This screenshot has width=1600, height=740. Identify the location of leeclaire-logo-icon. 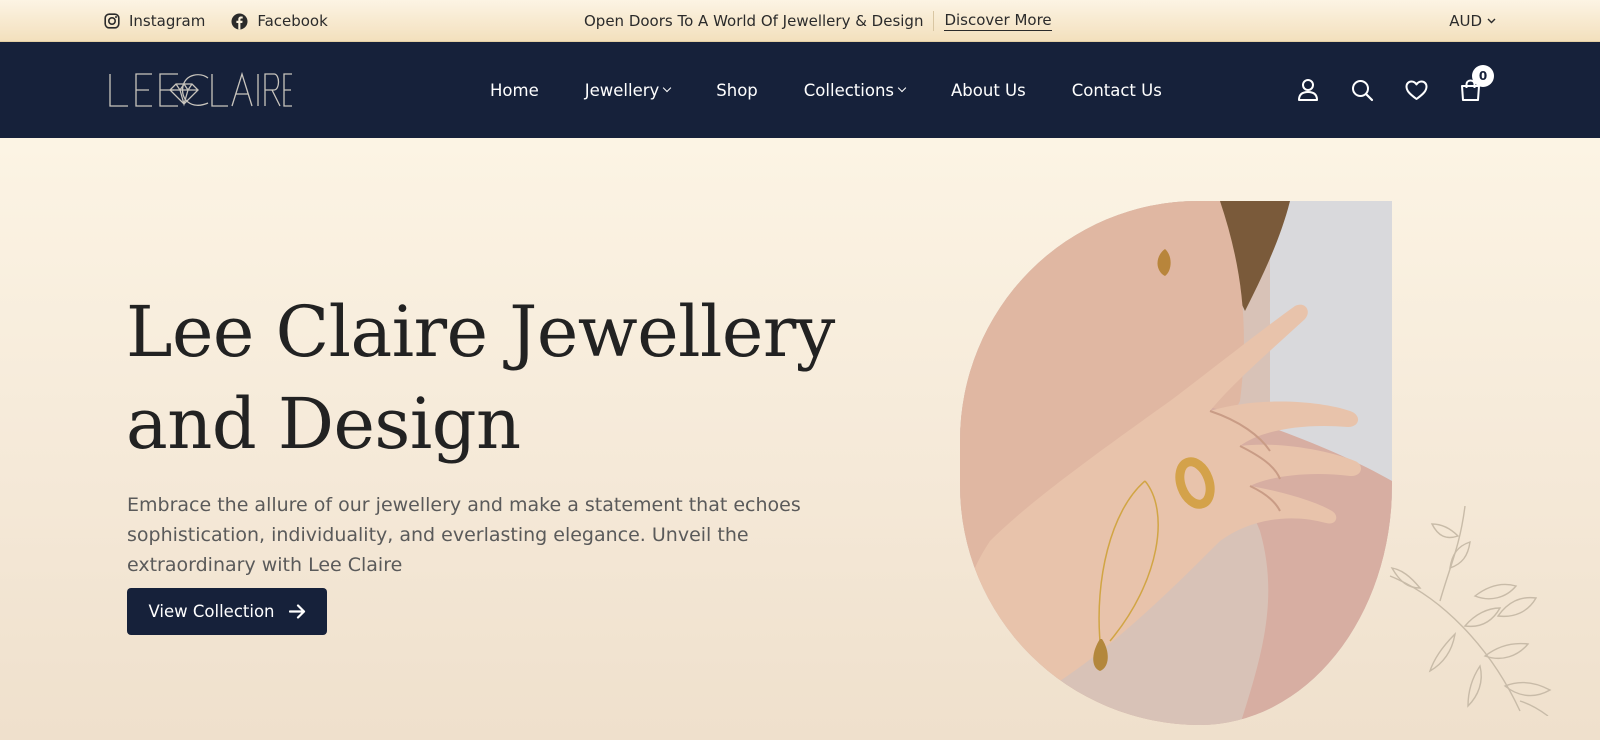
(200, 89).